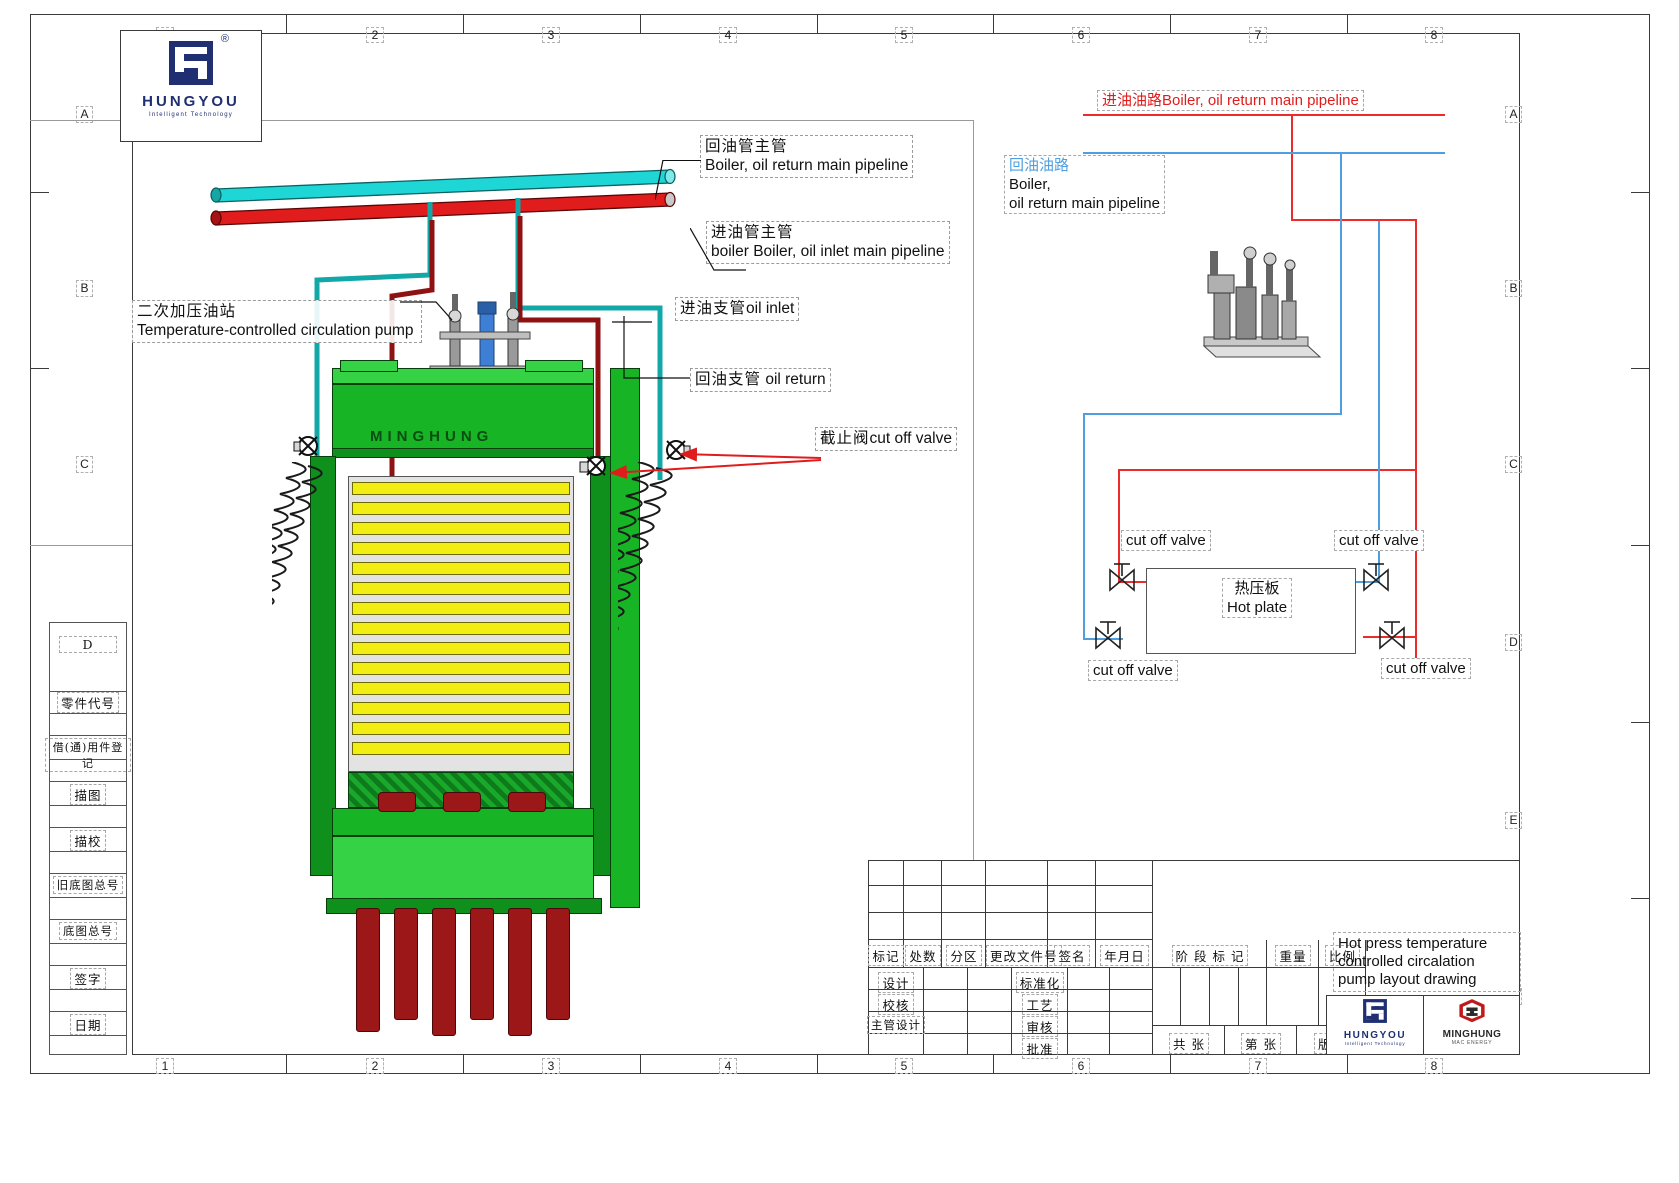 The height and width of the screenshot is (1183, 1679). Describe the element at coordinates (1513, 114) in the screenshot. I see `zone-letter-right-a: A` at that location.